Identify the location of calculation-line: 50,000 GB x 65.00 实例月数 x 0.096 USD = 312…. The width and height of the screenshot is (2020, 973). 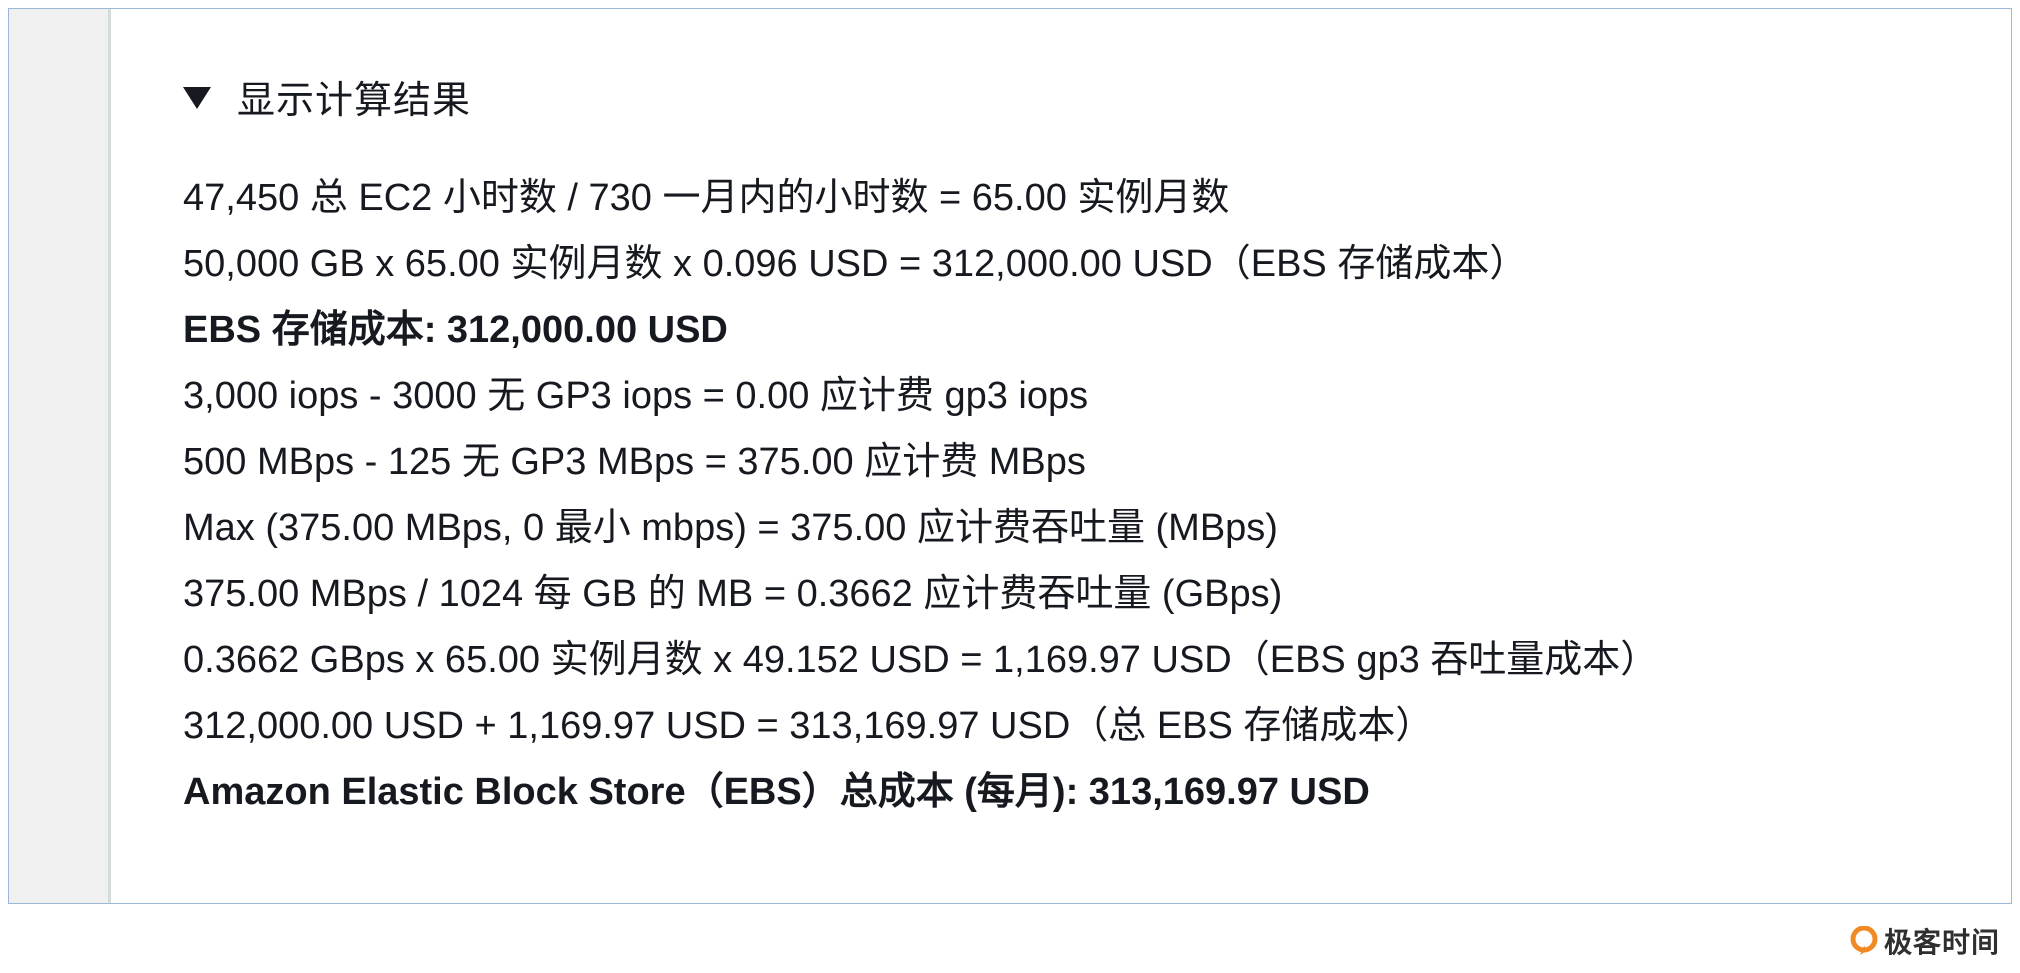
(855, 264).